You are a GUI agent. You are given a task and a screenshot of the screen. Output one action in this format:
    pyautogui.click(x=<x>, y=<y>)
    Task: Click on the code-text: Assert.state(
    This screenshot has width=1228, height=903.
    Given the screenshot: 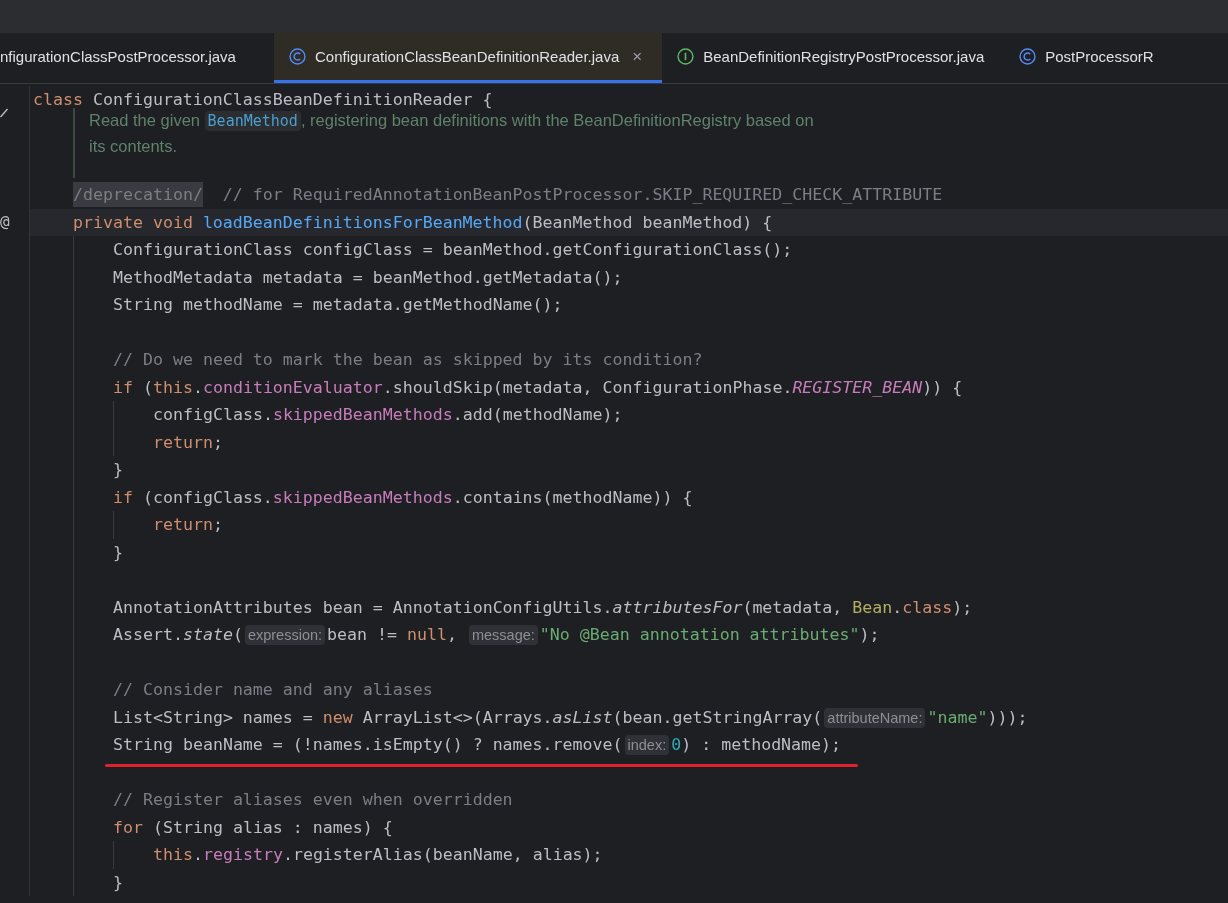 What is the action you would take?
    pyautogui.click(x=178, y=634)
    